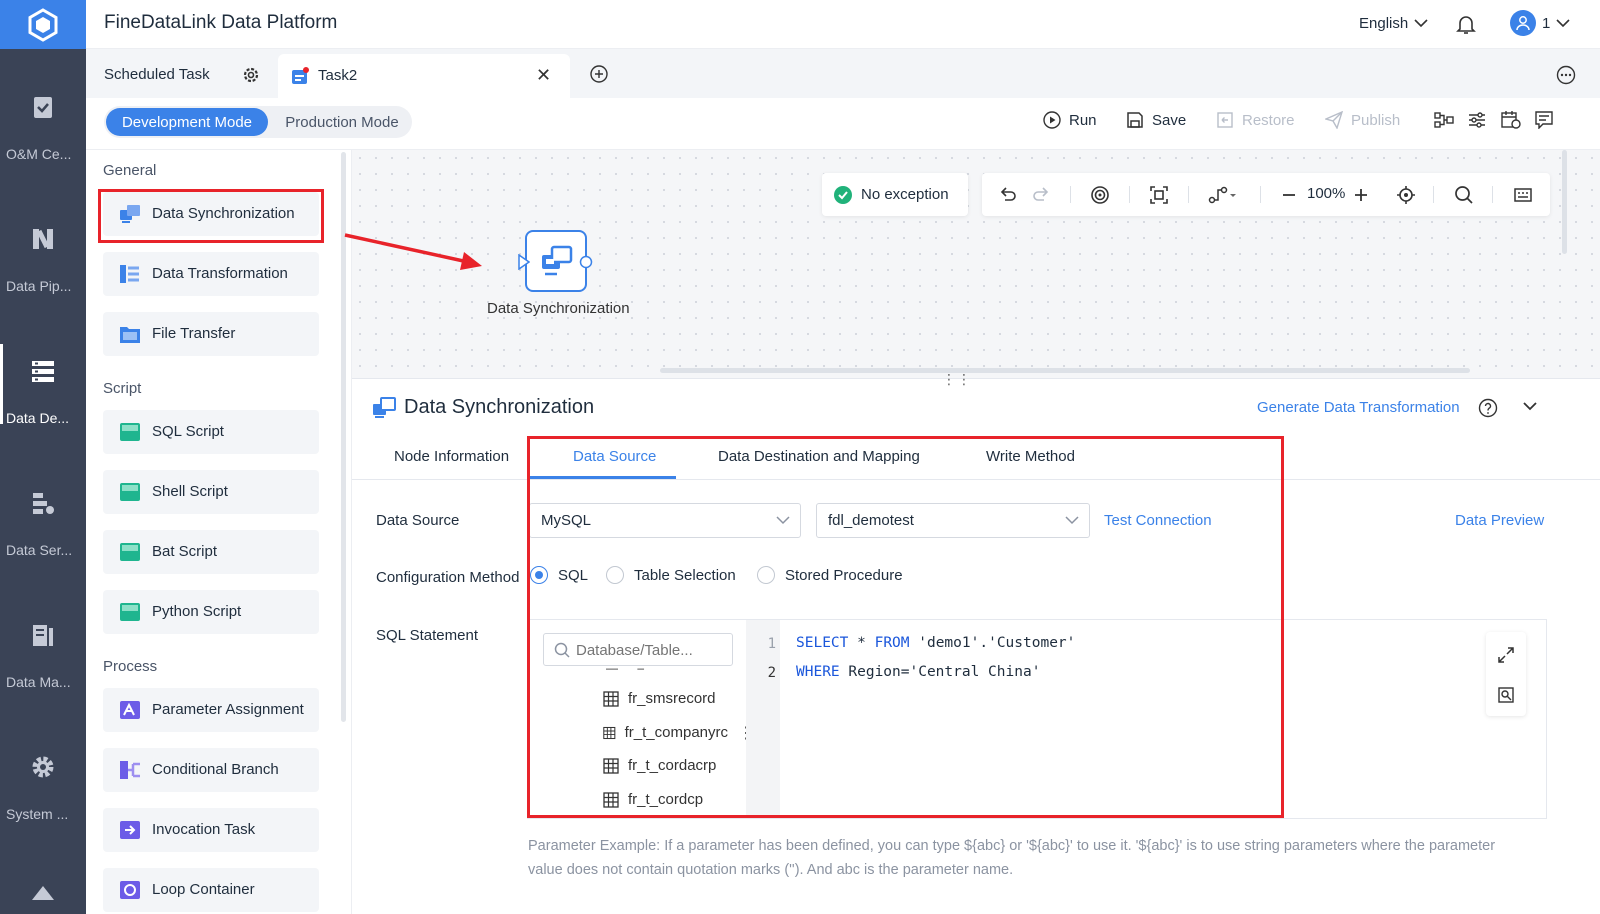  I want to click on run-icon, so click(1052, 120).